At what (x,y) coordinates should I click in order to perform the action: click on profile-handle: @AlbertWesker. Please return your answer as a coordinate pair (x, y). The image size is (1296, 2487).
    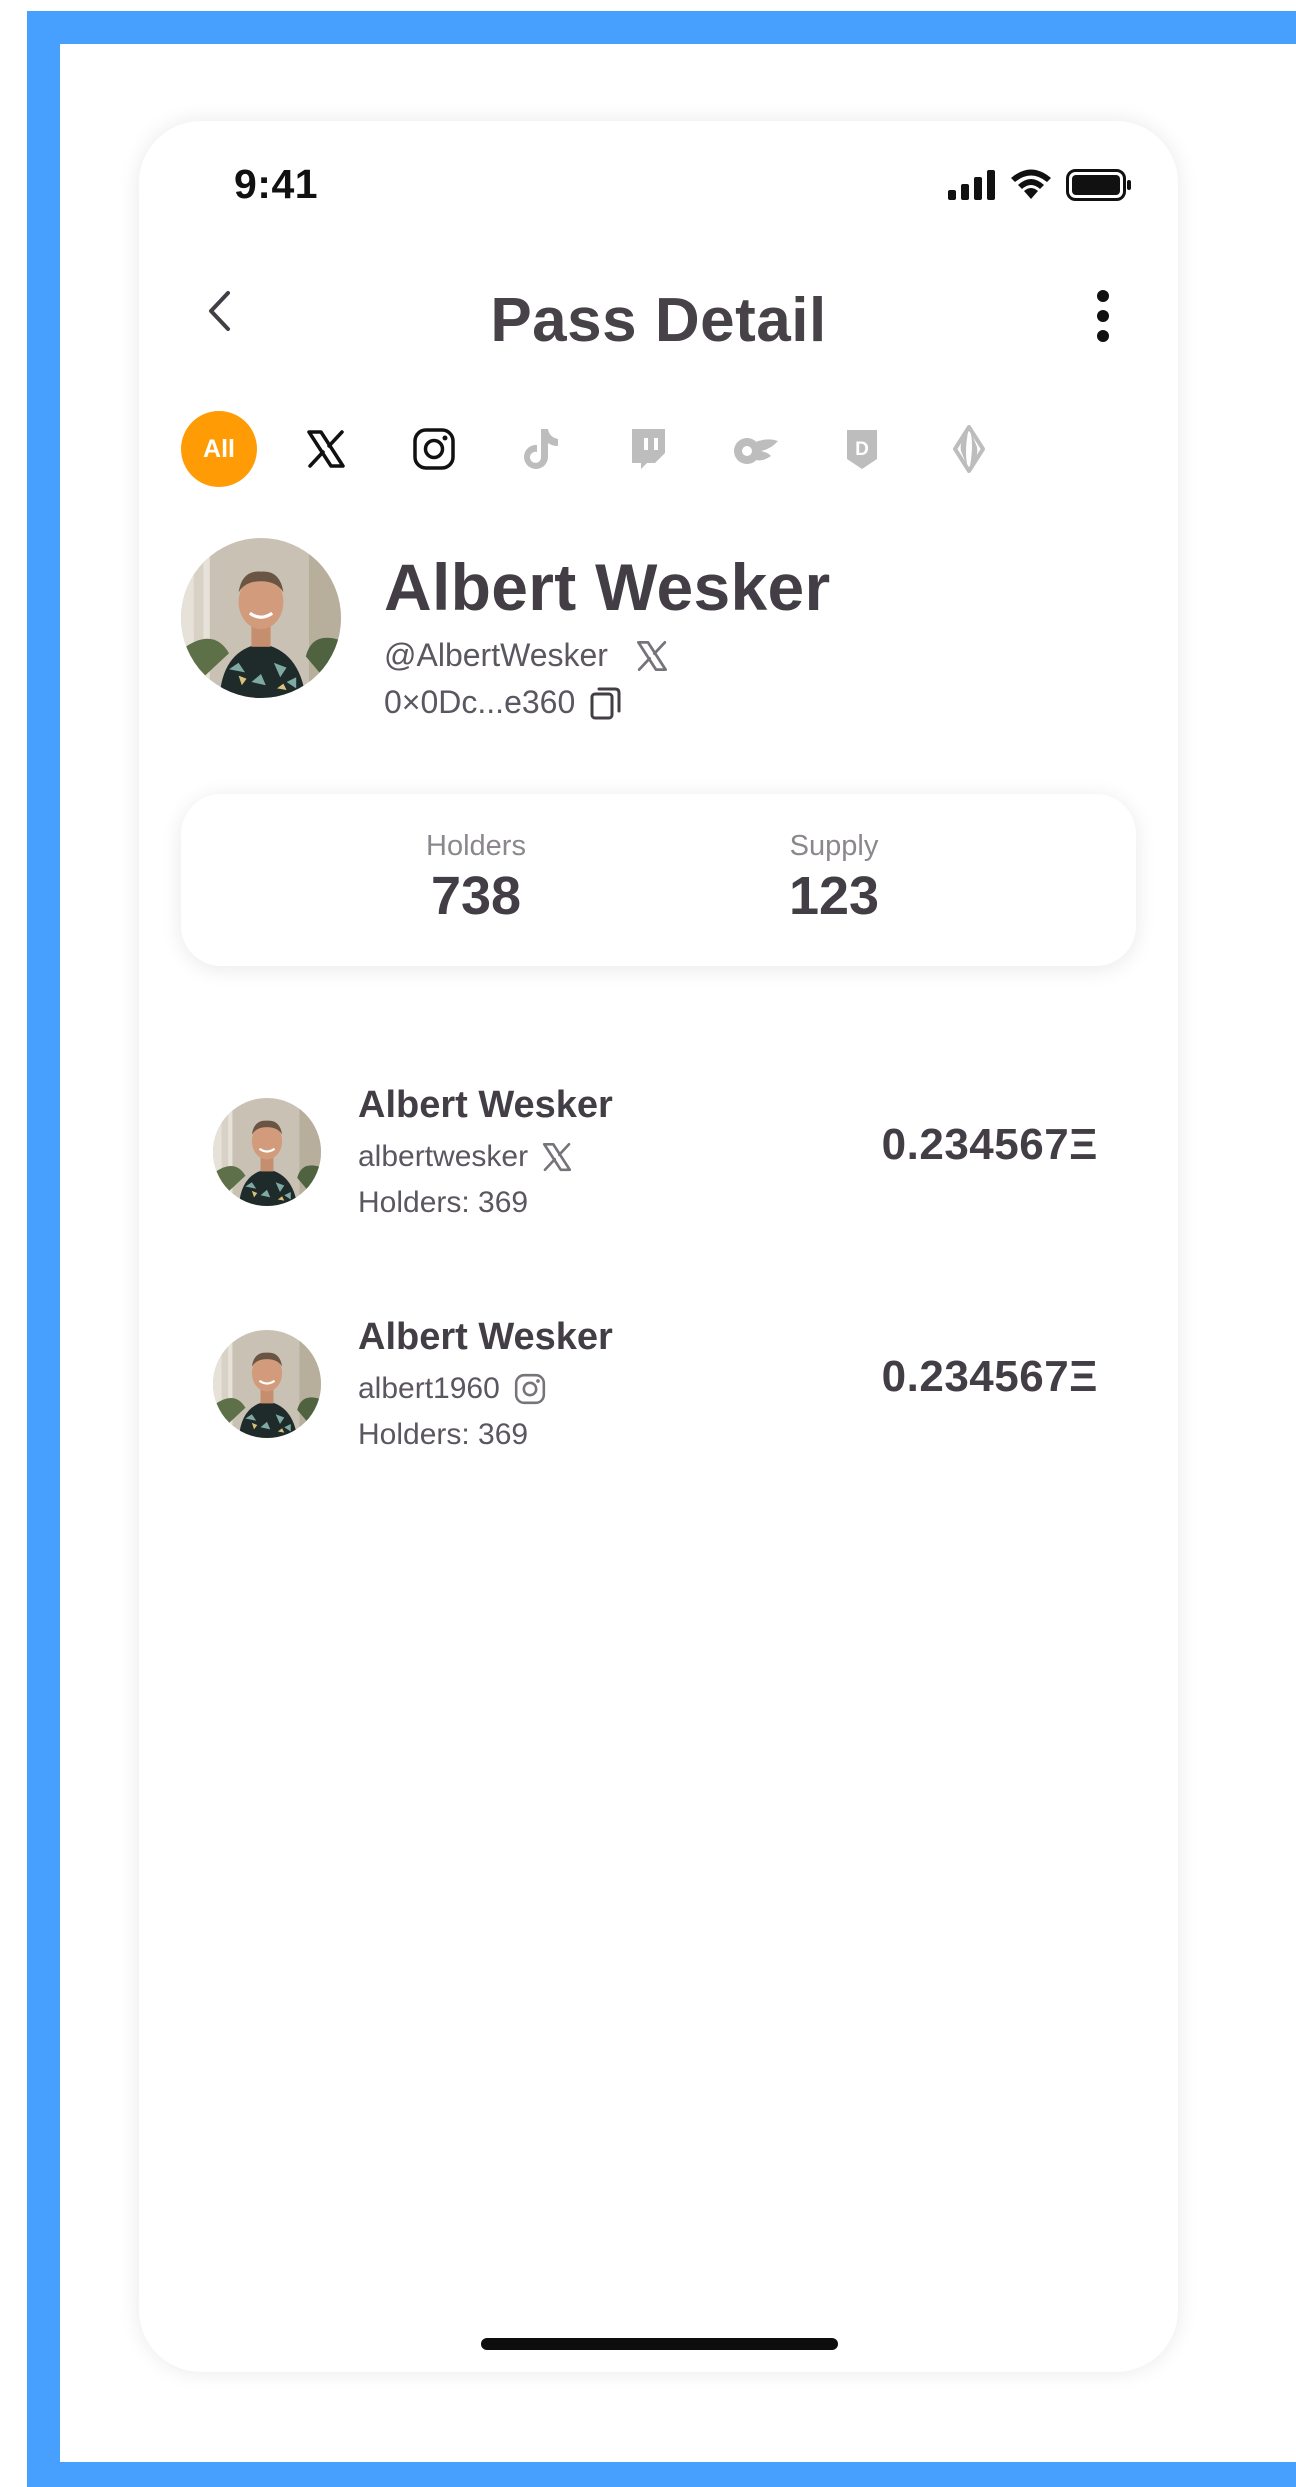
    Looking at the image, I should click on (496, 655).